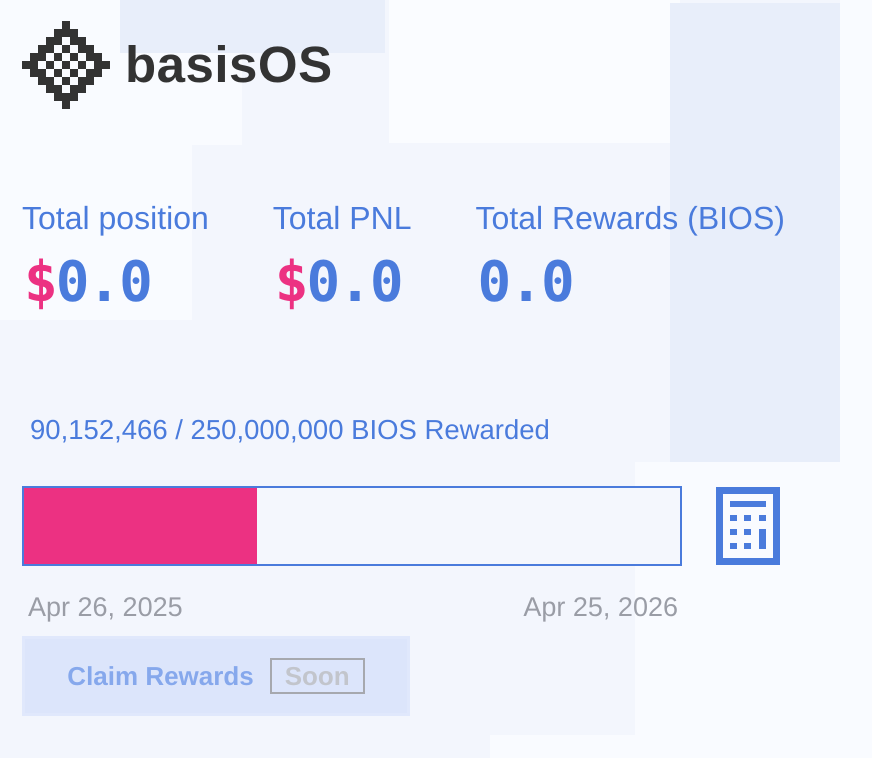 The width and height of the screenshot is (872, 758). Describe the element at coordinates (525, 283) in the screenshot. I see `stat-value: 0.0` at that location.